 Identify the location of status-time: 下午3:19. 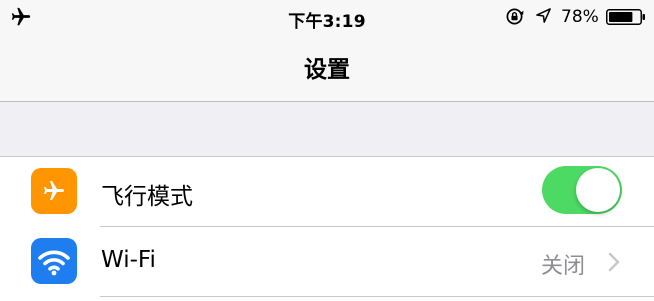
(327, 22).